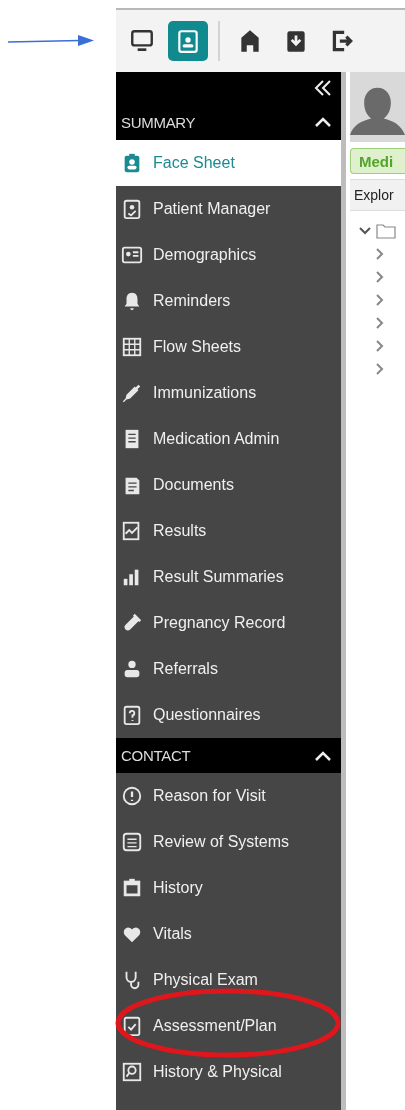  What do you see at coordinates (132, 1072) in the screenshot?
I see `search-icon` at bounding box center [132, 1072].